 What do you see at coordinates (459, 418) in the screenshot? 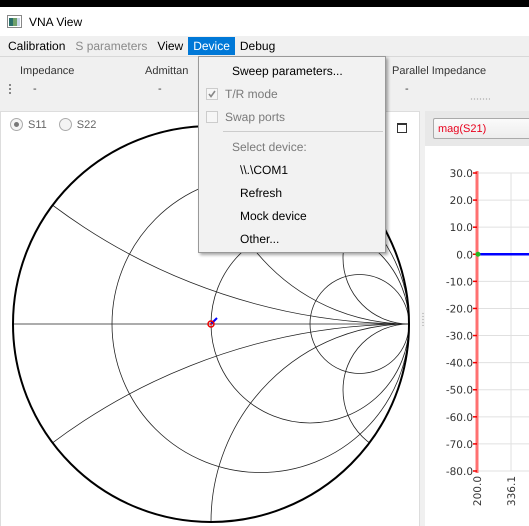
I see `y-tick-label: -60.0` at bounding box center [459, 418].